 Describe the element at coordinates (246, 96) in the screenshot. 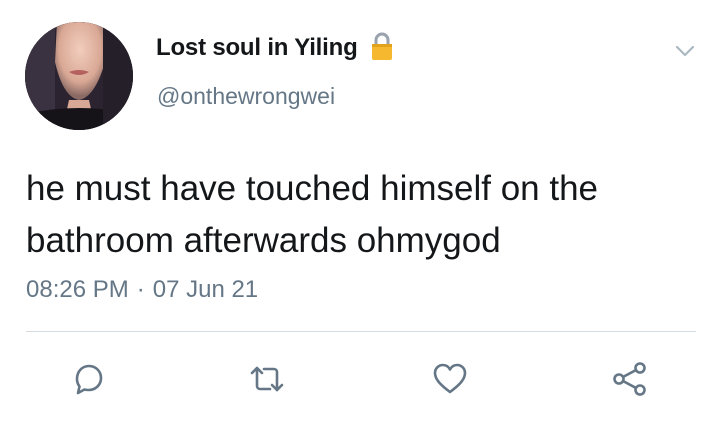

I see `user-handle: @onthewrongwei` at that location.